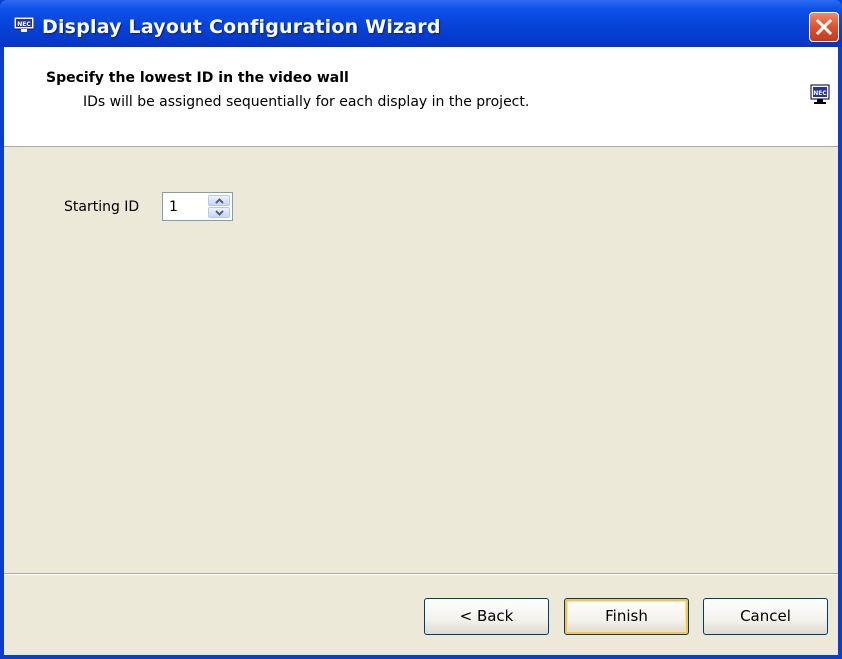  I want to click on finish-button-label: Finish, so click(626, 616).